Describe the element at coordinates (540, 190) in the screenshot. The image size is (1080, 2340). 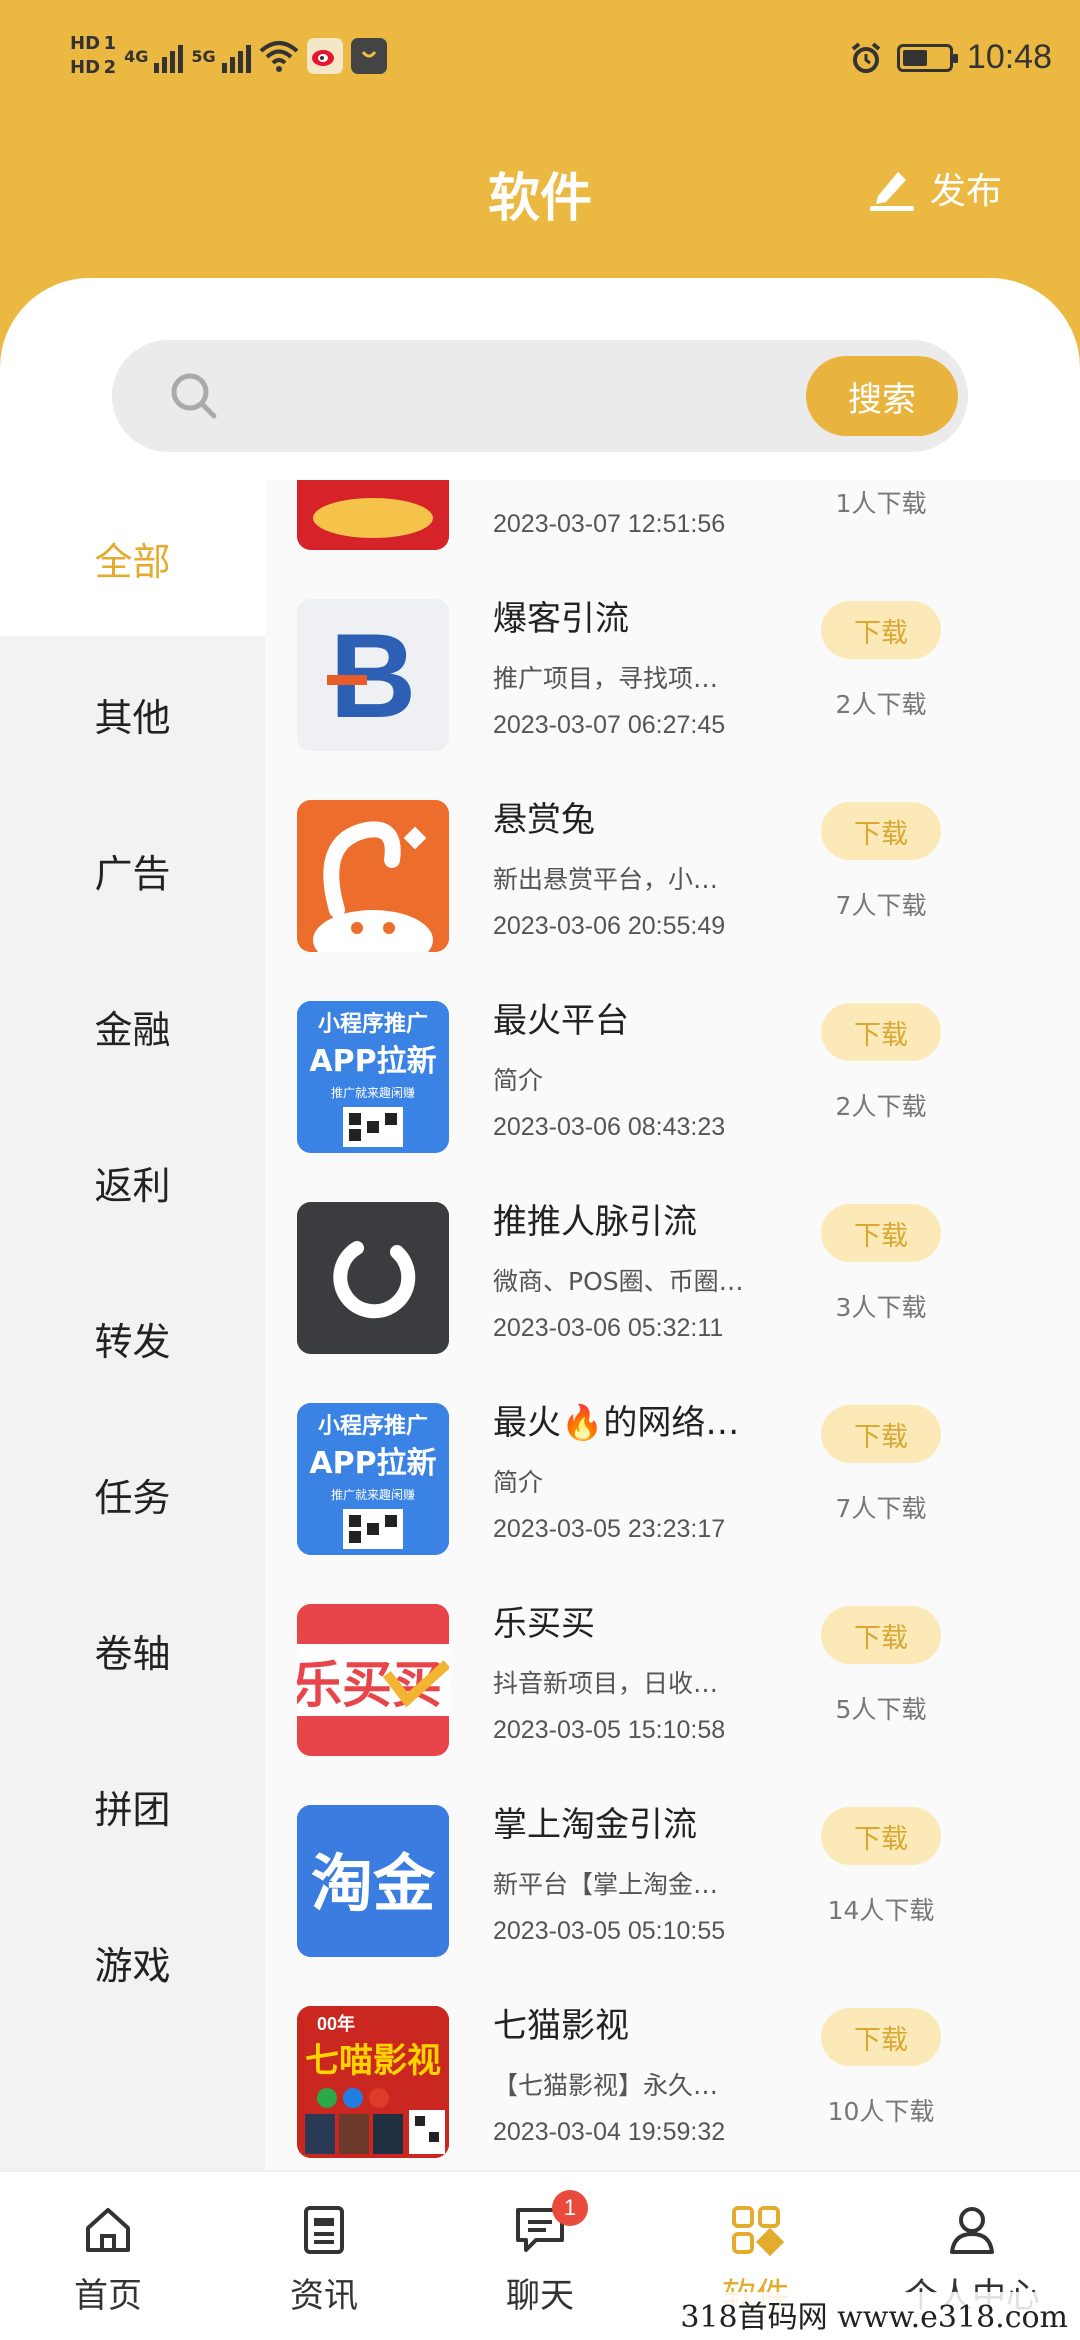
I see `title-bar: 软件 发布` at that location.